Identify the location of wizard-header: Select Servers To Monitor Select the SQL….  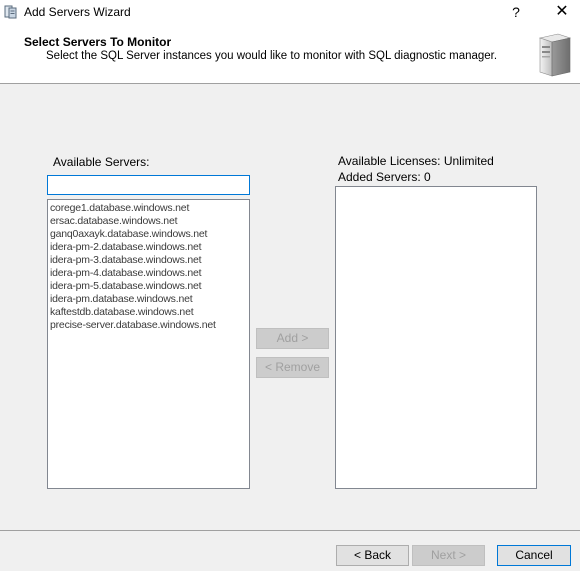
(290, 55).